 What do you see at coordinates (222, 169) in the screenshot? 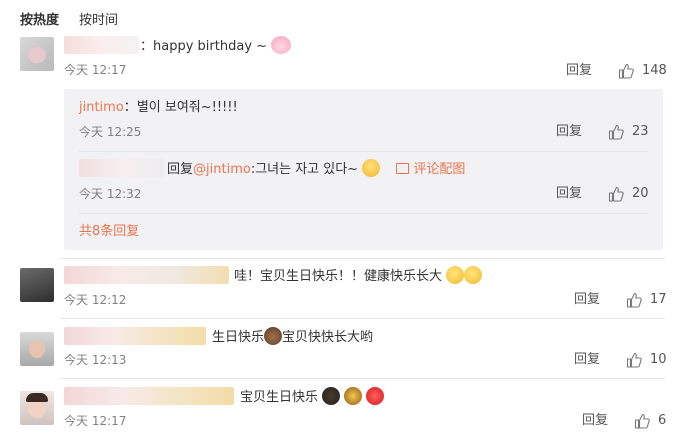
I see `mention-link: @jintimo` at bounding box center [222, 169].